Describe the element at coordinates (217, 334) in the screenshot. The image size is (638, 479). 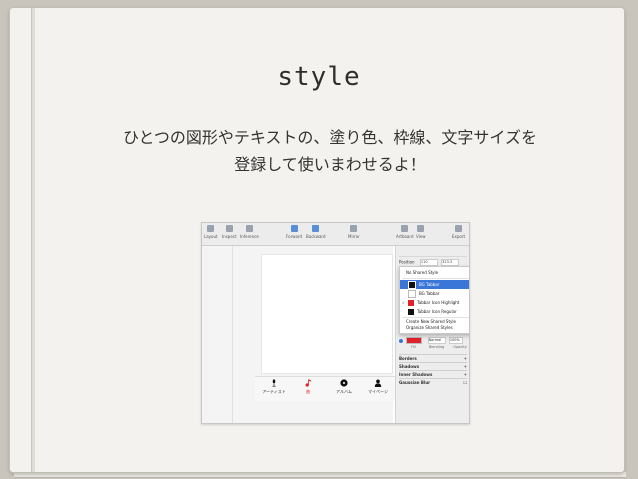
I see `layers-panel` at that location.